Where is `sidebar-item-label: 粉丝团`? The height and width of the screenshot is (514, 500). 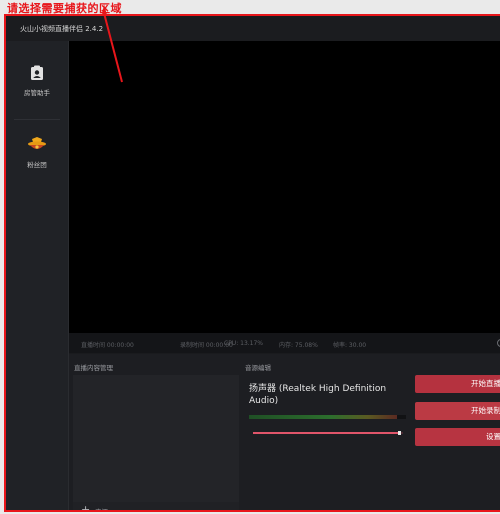 sidebar-item-label: 粉丝团 is located at coordinates (37, 165).